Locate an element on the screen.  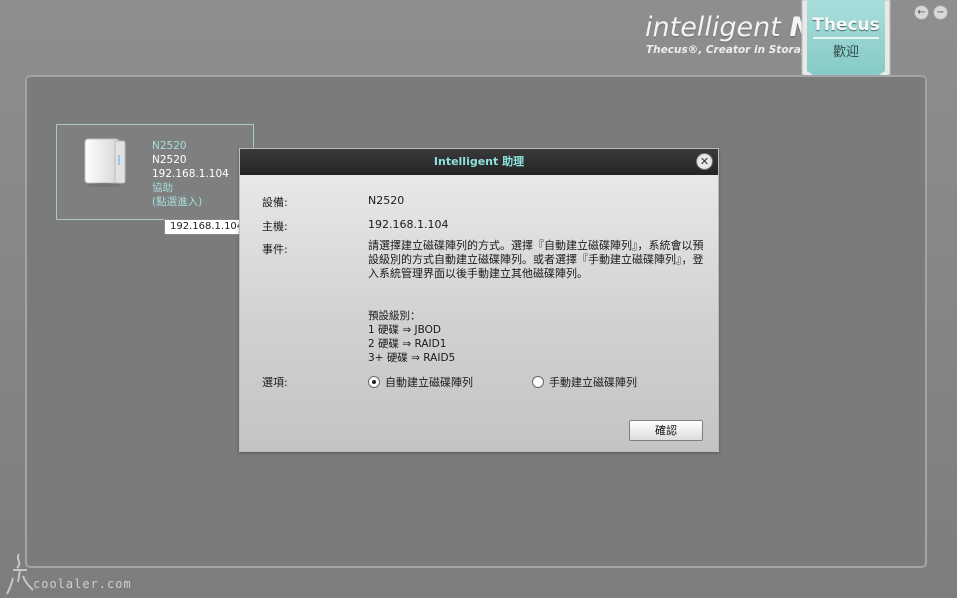
radio-manual is located at coordinates (538, 382).